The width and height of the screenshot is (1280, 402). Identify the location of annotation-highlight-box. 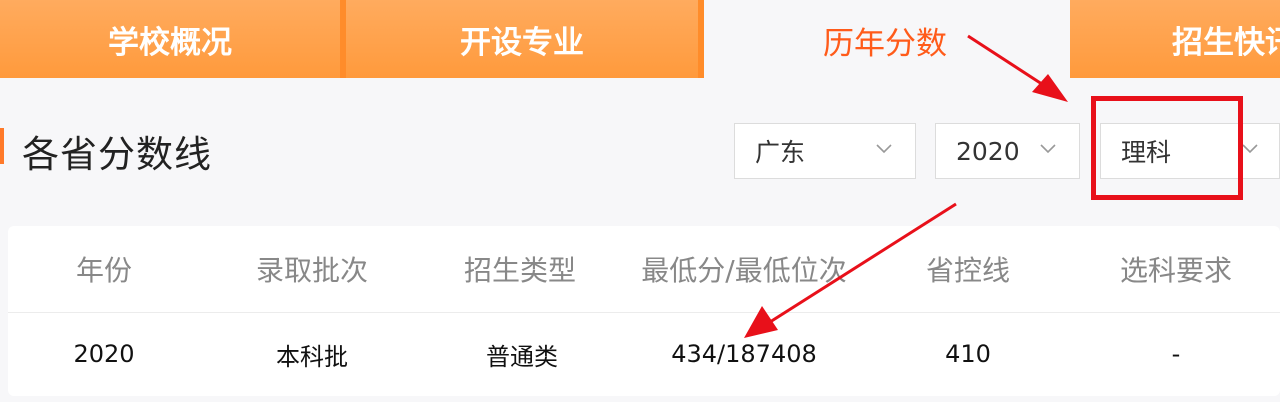
(1167, 148).